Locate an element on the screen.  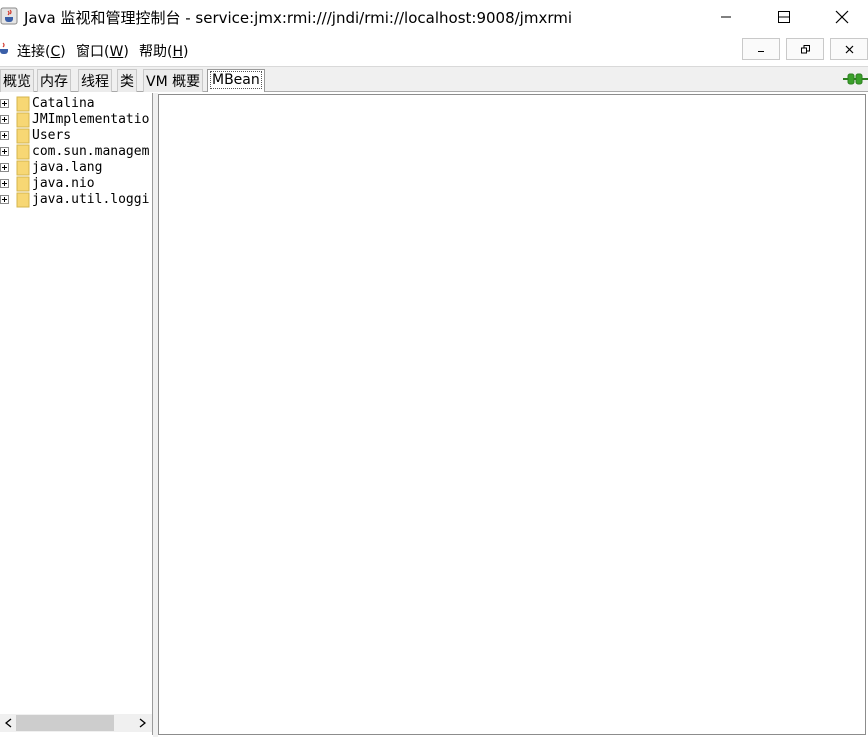
scrollbar-thumb is located at coordinates (65, 723).